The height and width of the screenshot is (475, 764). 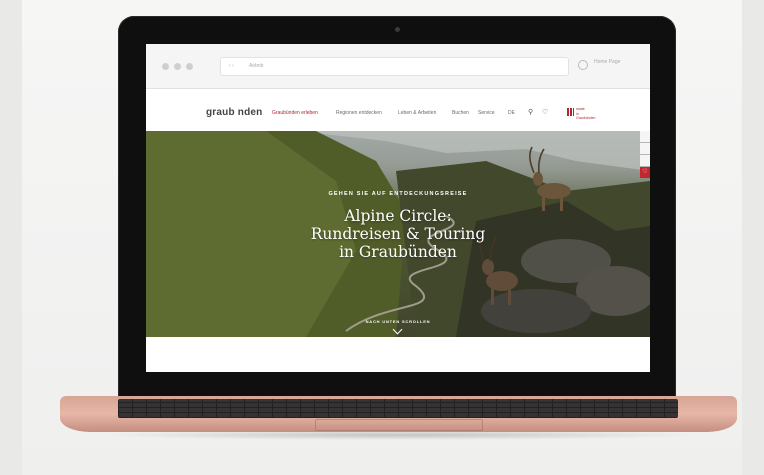 I want to click on camera-icon, so click(x=397, y=29).